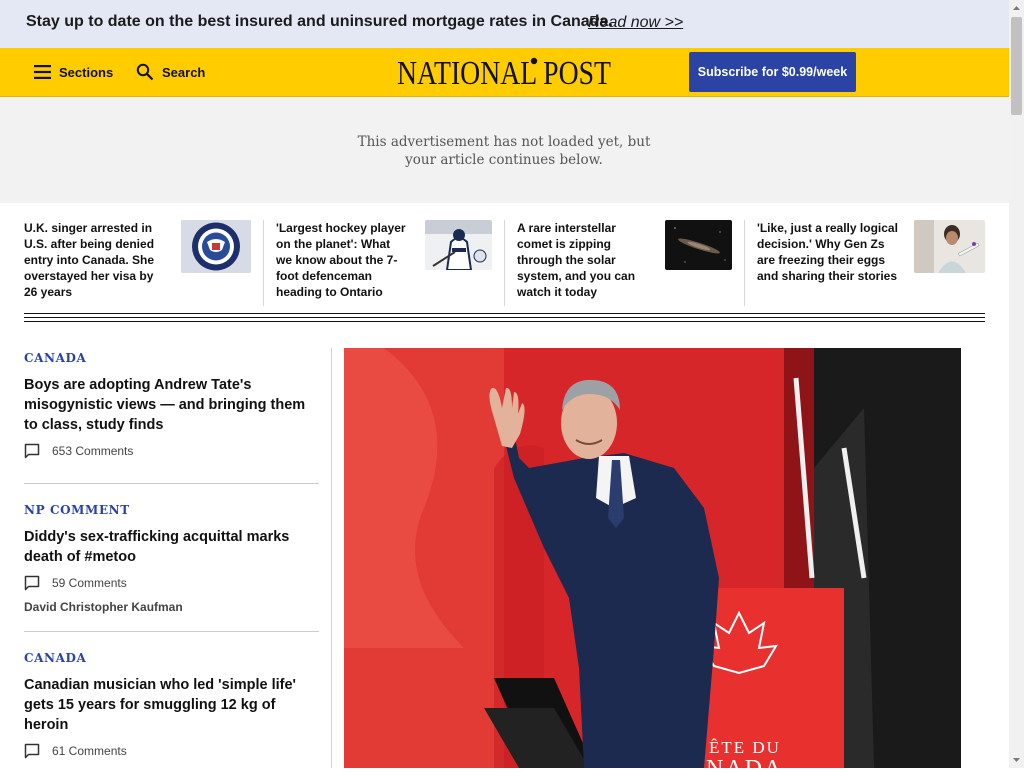  Describe the element at coordinates (458, 245) in the screenshot. I see `hockey-player-image` at that location.